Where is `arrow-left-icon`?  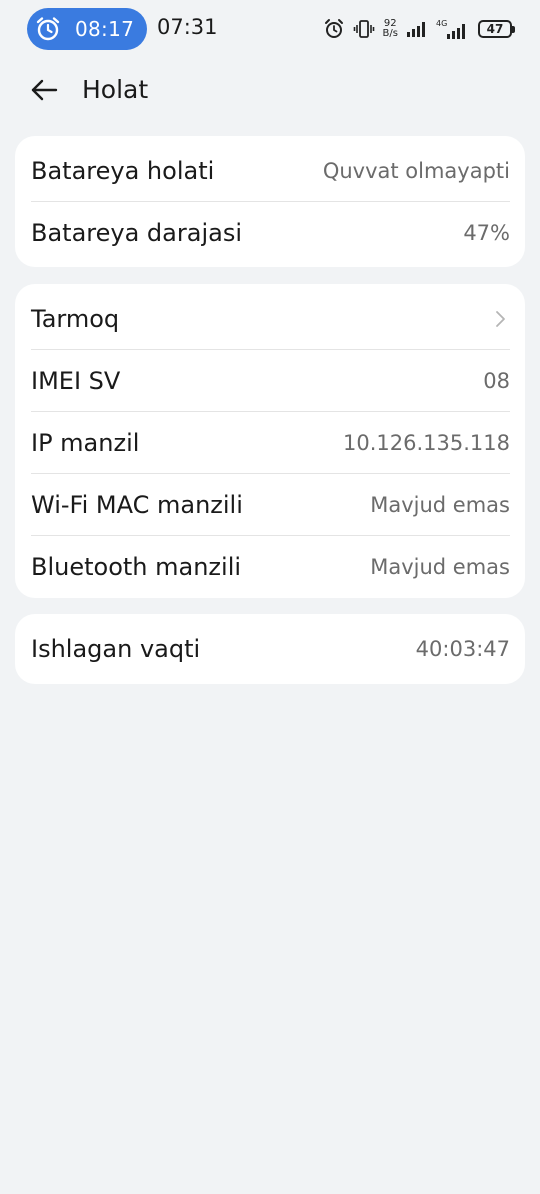
arrow-left-icon is located at coordinates (44, 90).